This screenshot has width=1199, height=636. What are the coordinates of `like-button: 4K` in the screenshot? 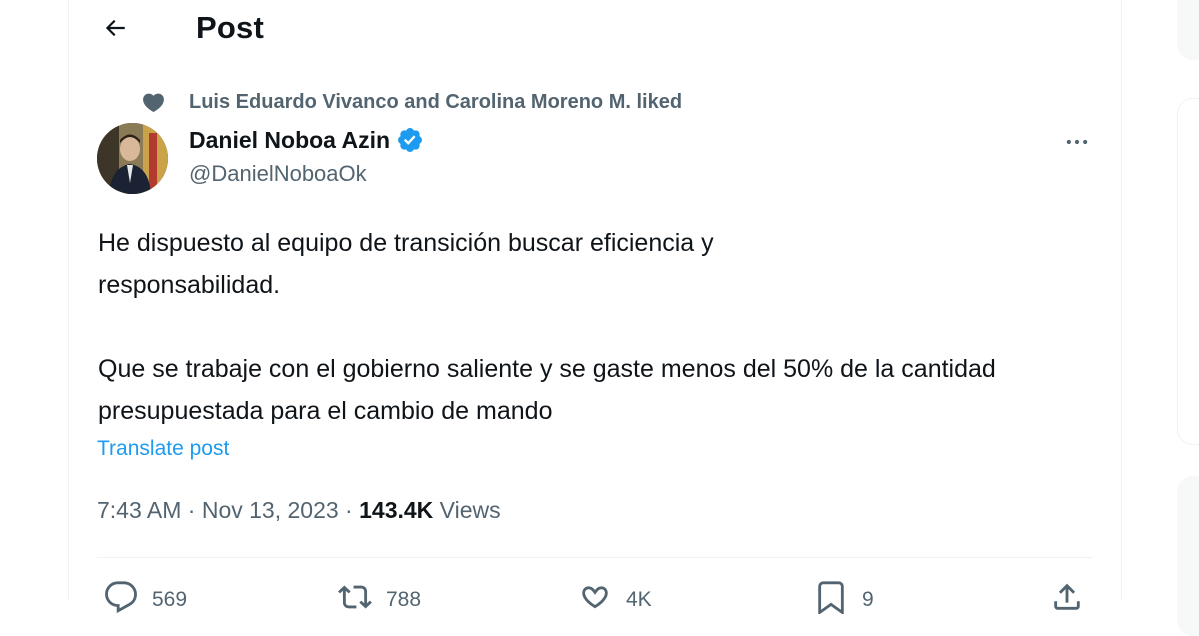 It's located at (615, 597).